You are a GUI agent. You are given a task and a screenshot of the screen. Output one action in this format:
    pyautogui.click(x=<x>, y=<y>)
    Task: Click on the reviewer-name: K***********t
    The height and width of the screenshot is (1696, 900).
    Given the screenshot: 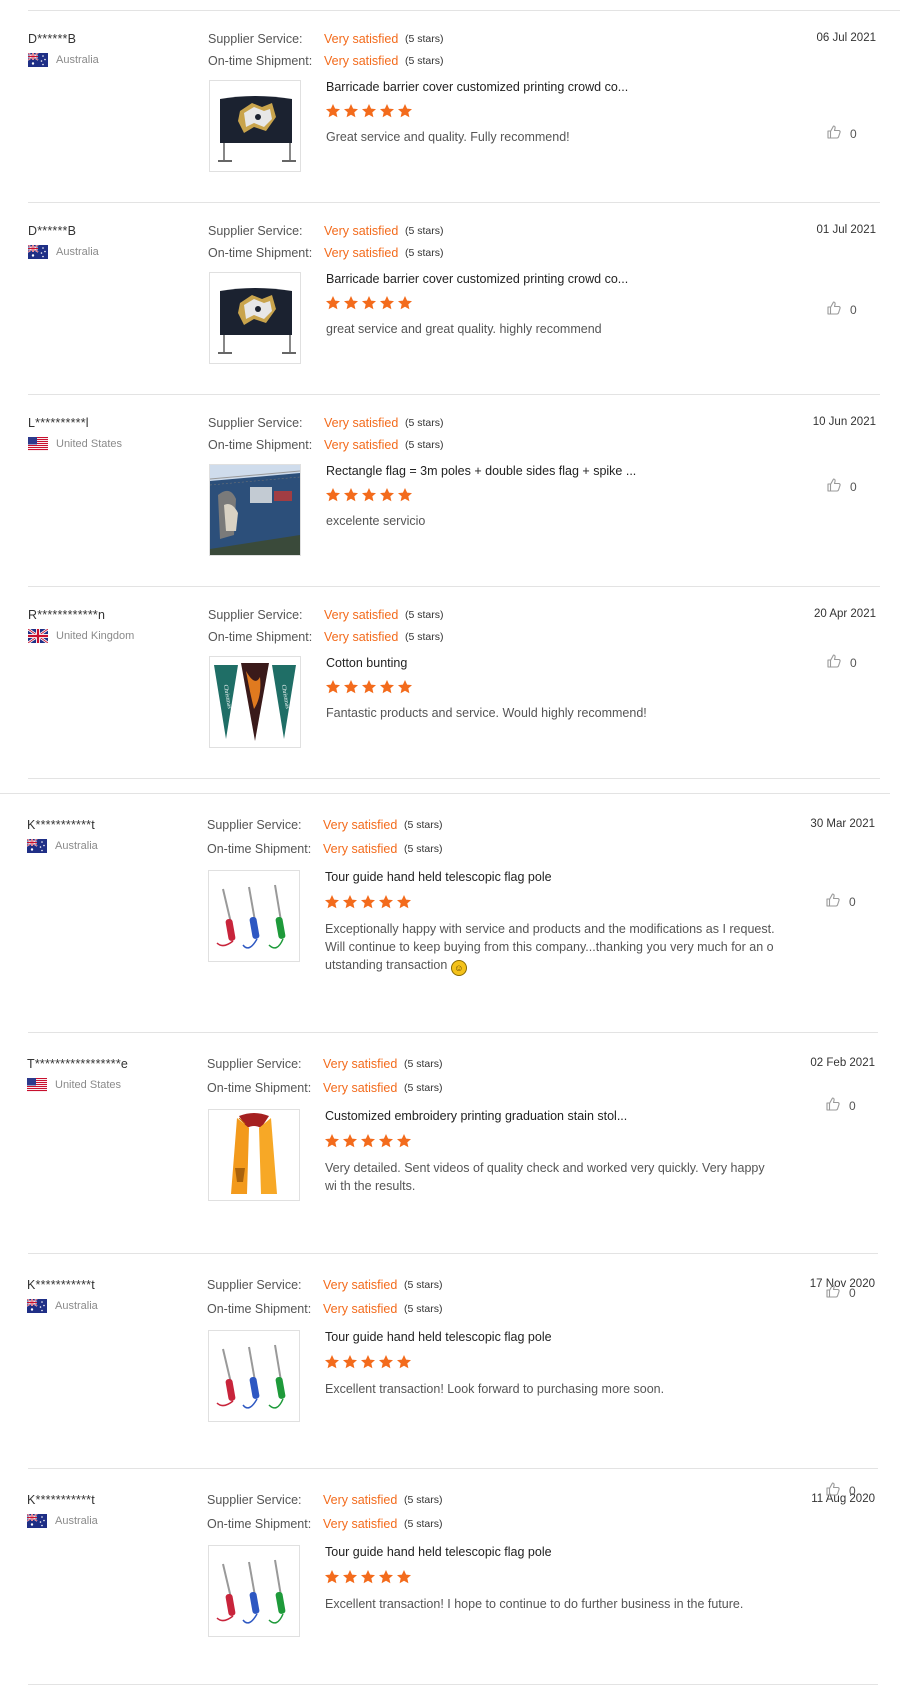 What is the action you would take?
    pyautogui.click(x=61, y=1285)
    